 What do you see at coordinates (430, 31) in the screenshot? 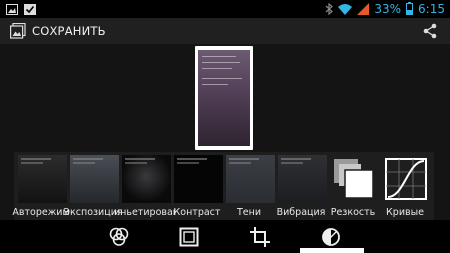
I see `share-icon` at bounding box center [430, 31].